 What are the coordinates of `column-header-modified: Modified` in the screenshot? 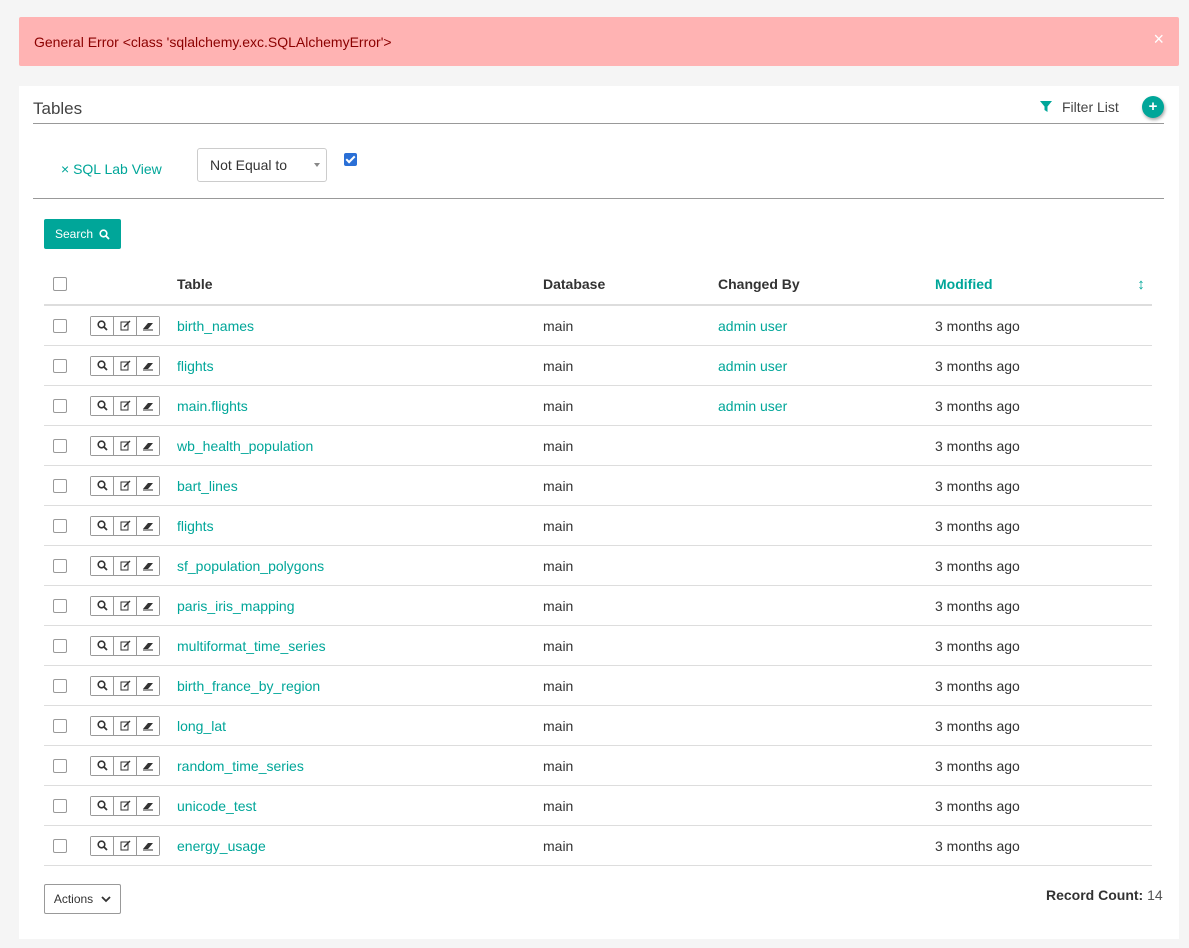 It's located at (1032, 285).